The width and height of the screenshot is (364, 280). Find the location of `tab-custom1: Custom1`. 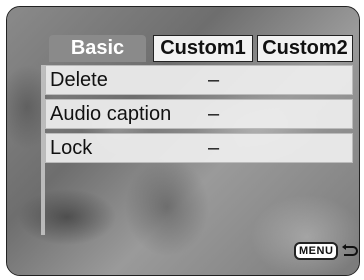

tab-custom1: Custom1 is located at coordinates (203, 48).